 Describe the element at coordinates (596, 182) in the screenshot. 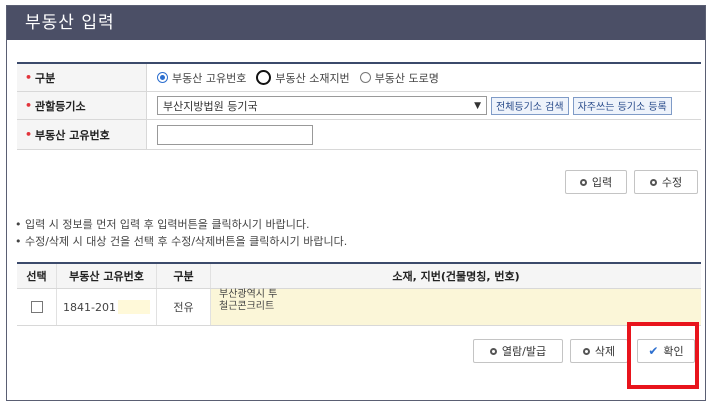

I see `input-button: 입력` at that location.